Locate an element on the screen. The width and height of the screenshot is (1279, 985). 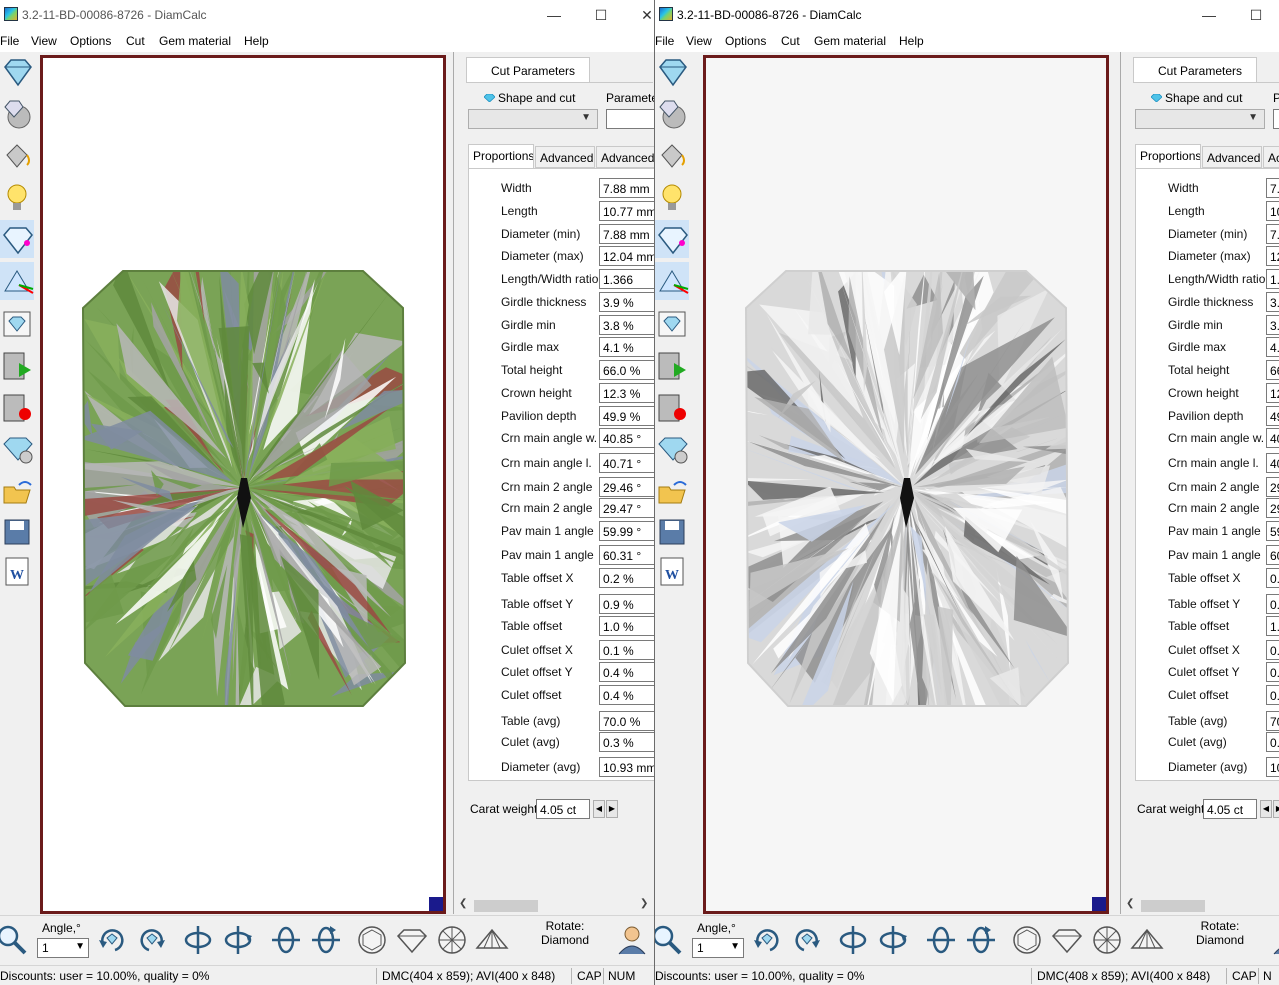
property-value-field: 0.3 is located at coordinates (1272, 742).